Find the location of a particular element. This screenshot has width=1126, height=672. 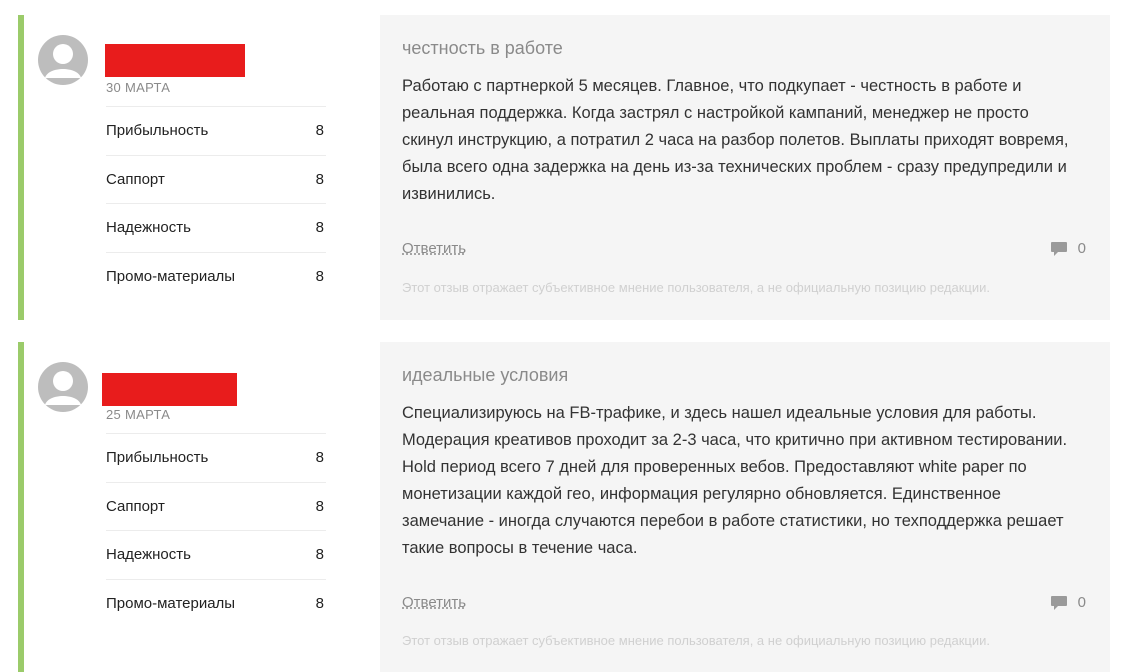

review-date: 25 МАРТА is located at coordinates (138, 414).